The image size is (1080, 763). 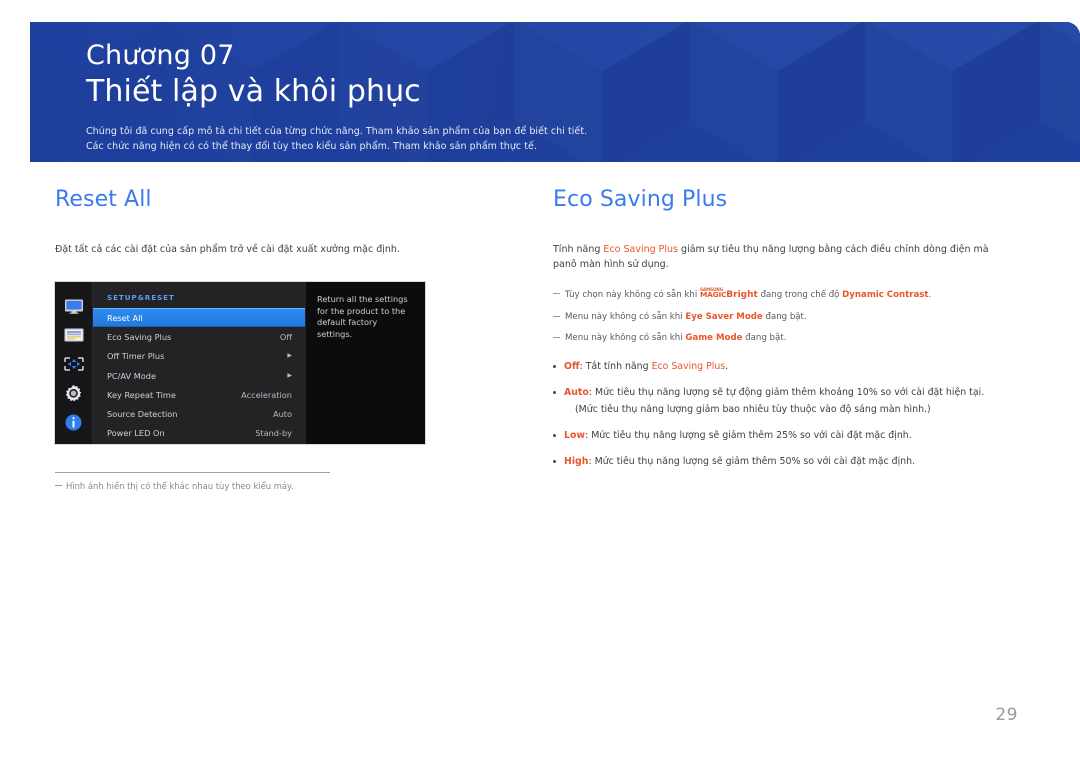 I want to click on osd-row-power-led-on: Power LED On Stand-by, so click(x=199, y=433).